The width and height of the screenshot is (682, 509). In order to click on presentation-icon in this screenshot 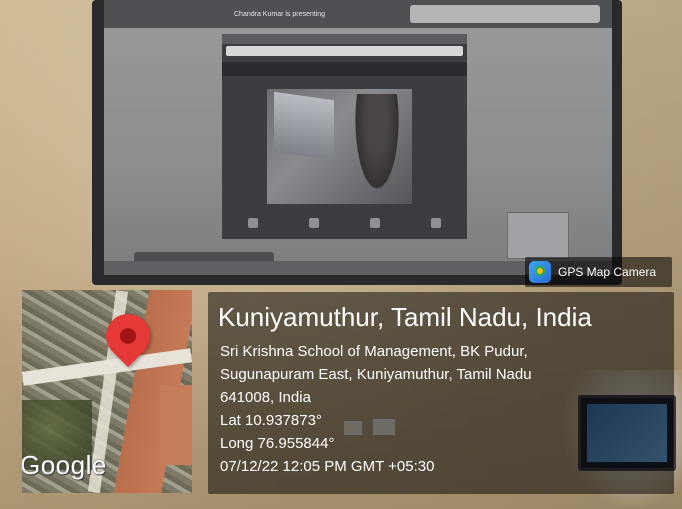, I will do `click(375, 223)`.